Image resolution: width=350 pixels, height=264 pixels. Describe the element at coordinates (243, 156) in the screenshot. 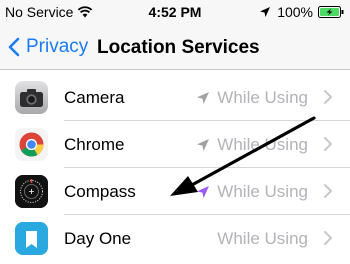

I see `annotation-arrow-icon` at that location.